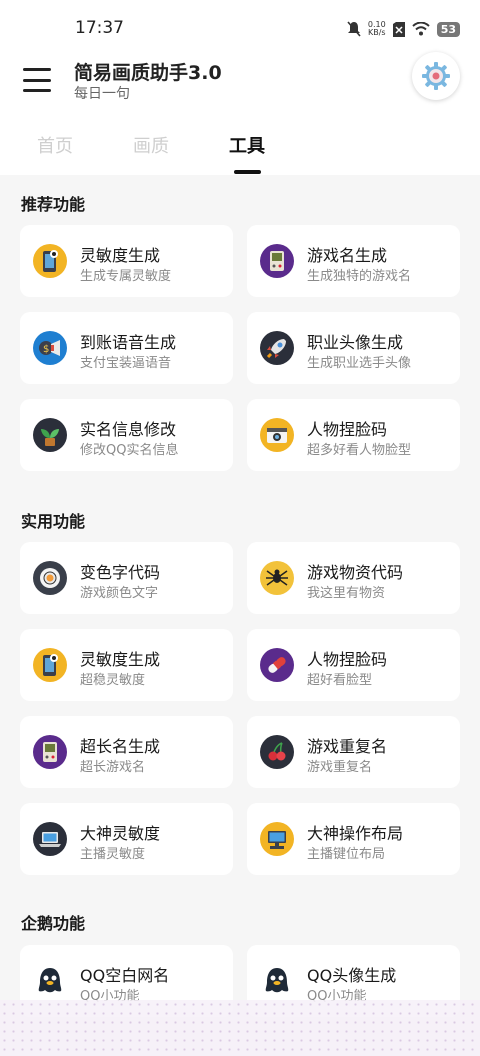 The width and height of the screenshot is (480, 1056). I want to click on tool-card-pro-layout: 大神操作布局 主播键位布局, so click(353, 839).